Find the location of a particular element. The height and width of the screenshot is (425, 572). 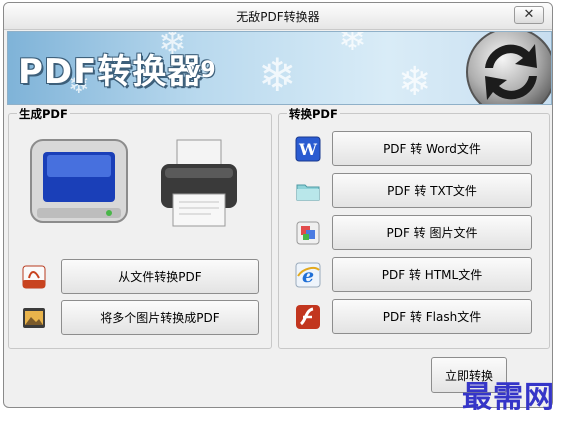

printer-icon is located at coordinates (199, 184).